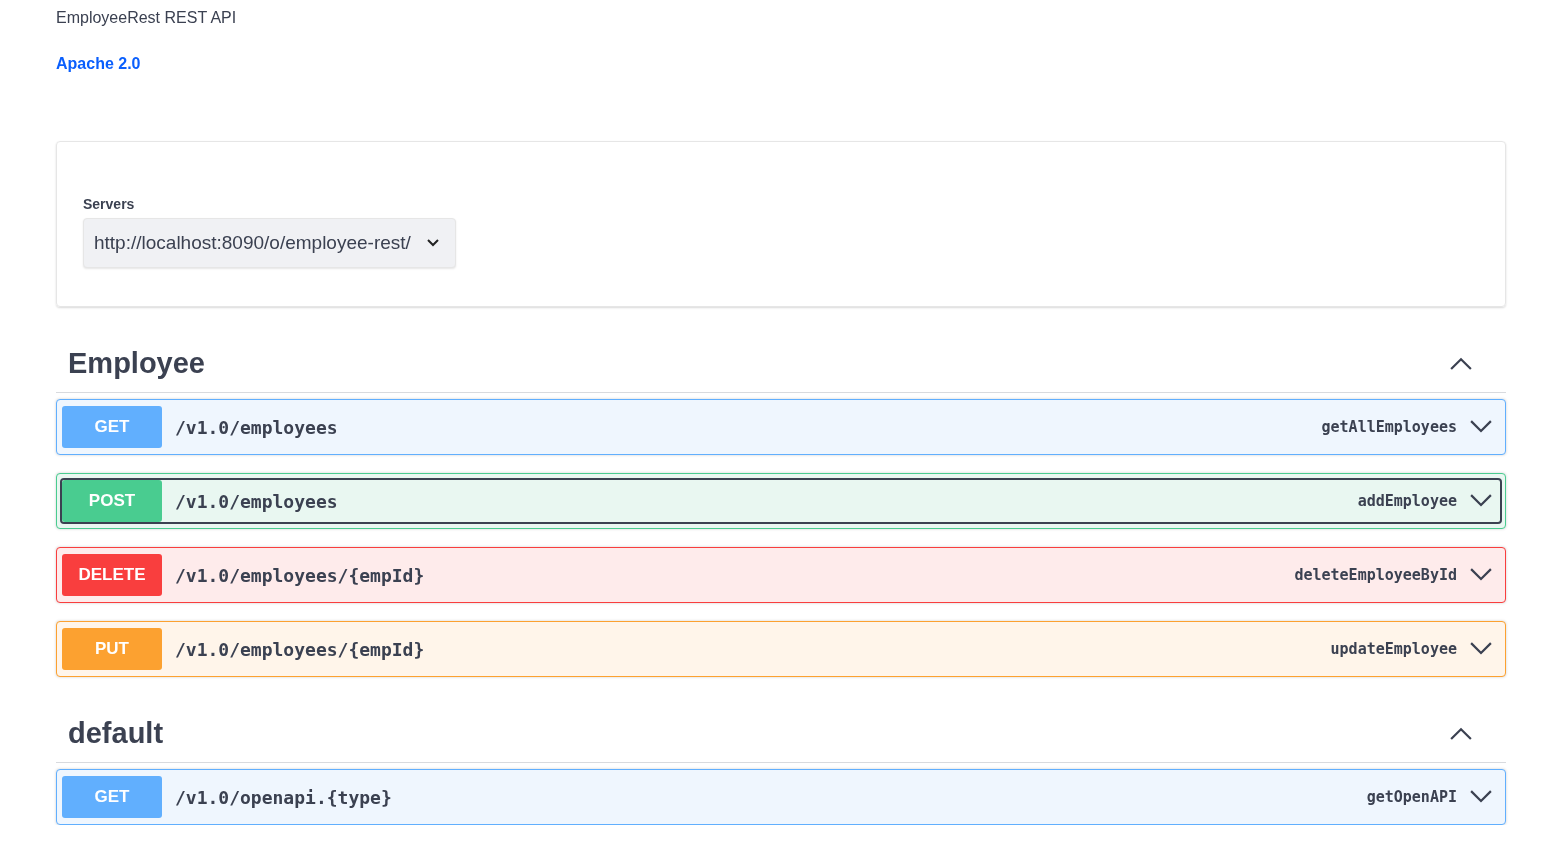 This screenshot has width=1566, height=862. Describe the element at coordinates (1407, 501) in the screenshot. I see `operation-id: addEmployee` at that location.